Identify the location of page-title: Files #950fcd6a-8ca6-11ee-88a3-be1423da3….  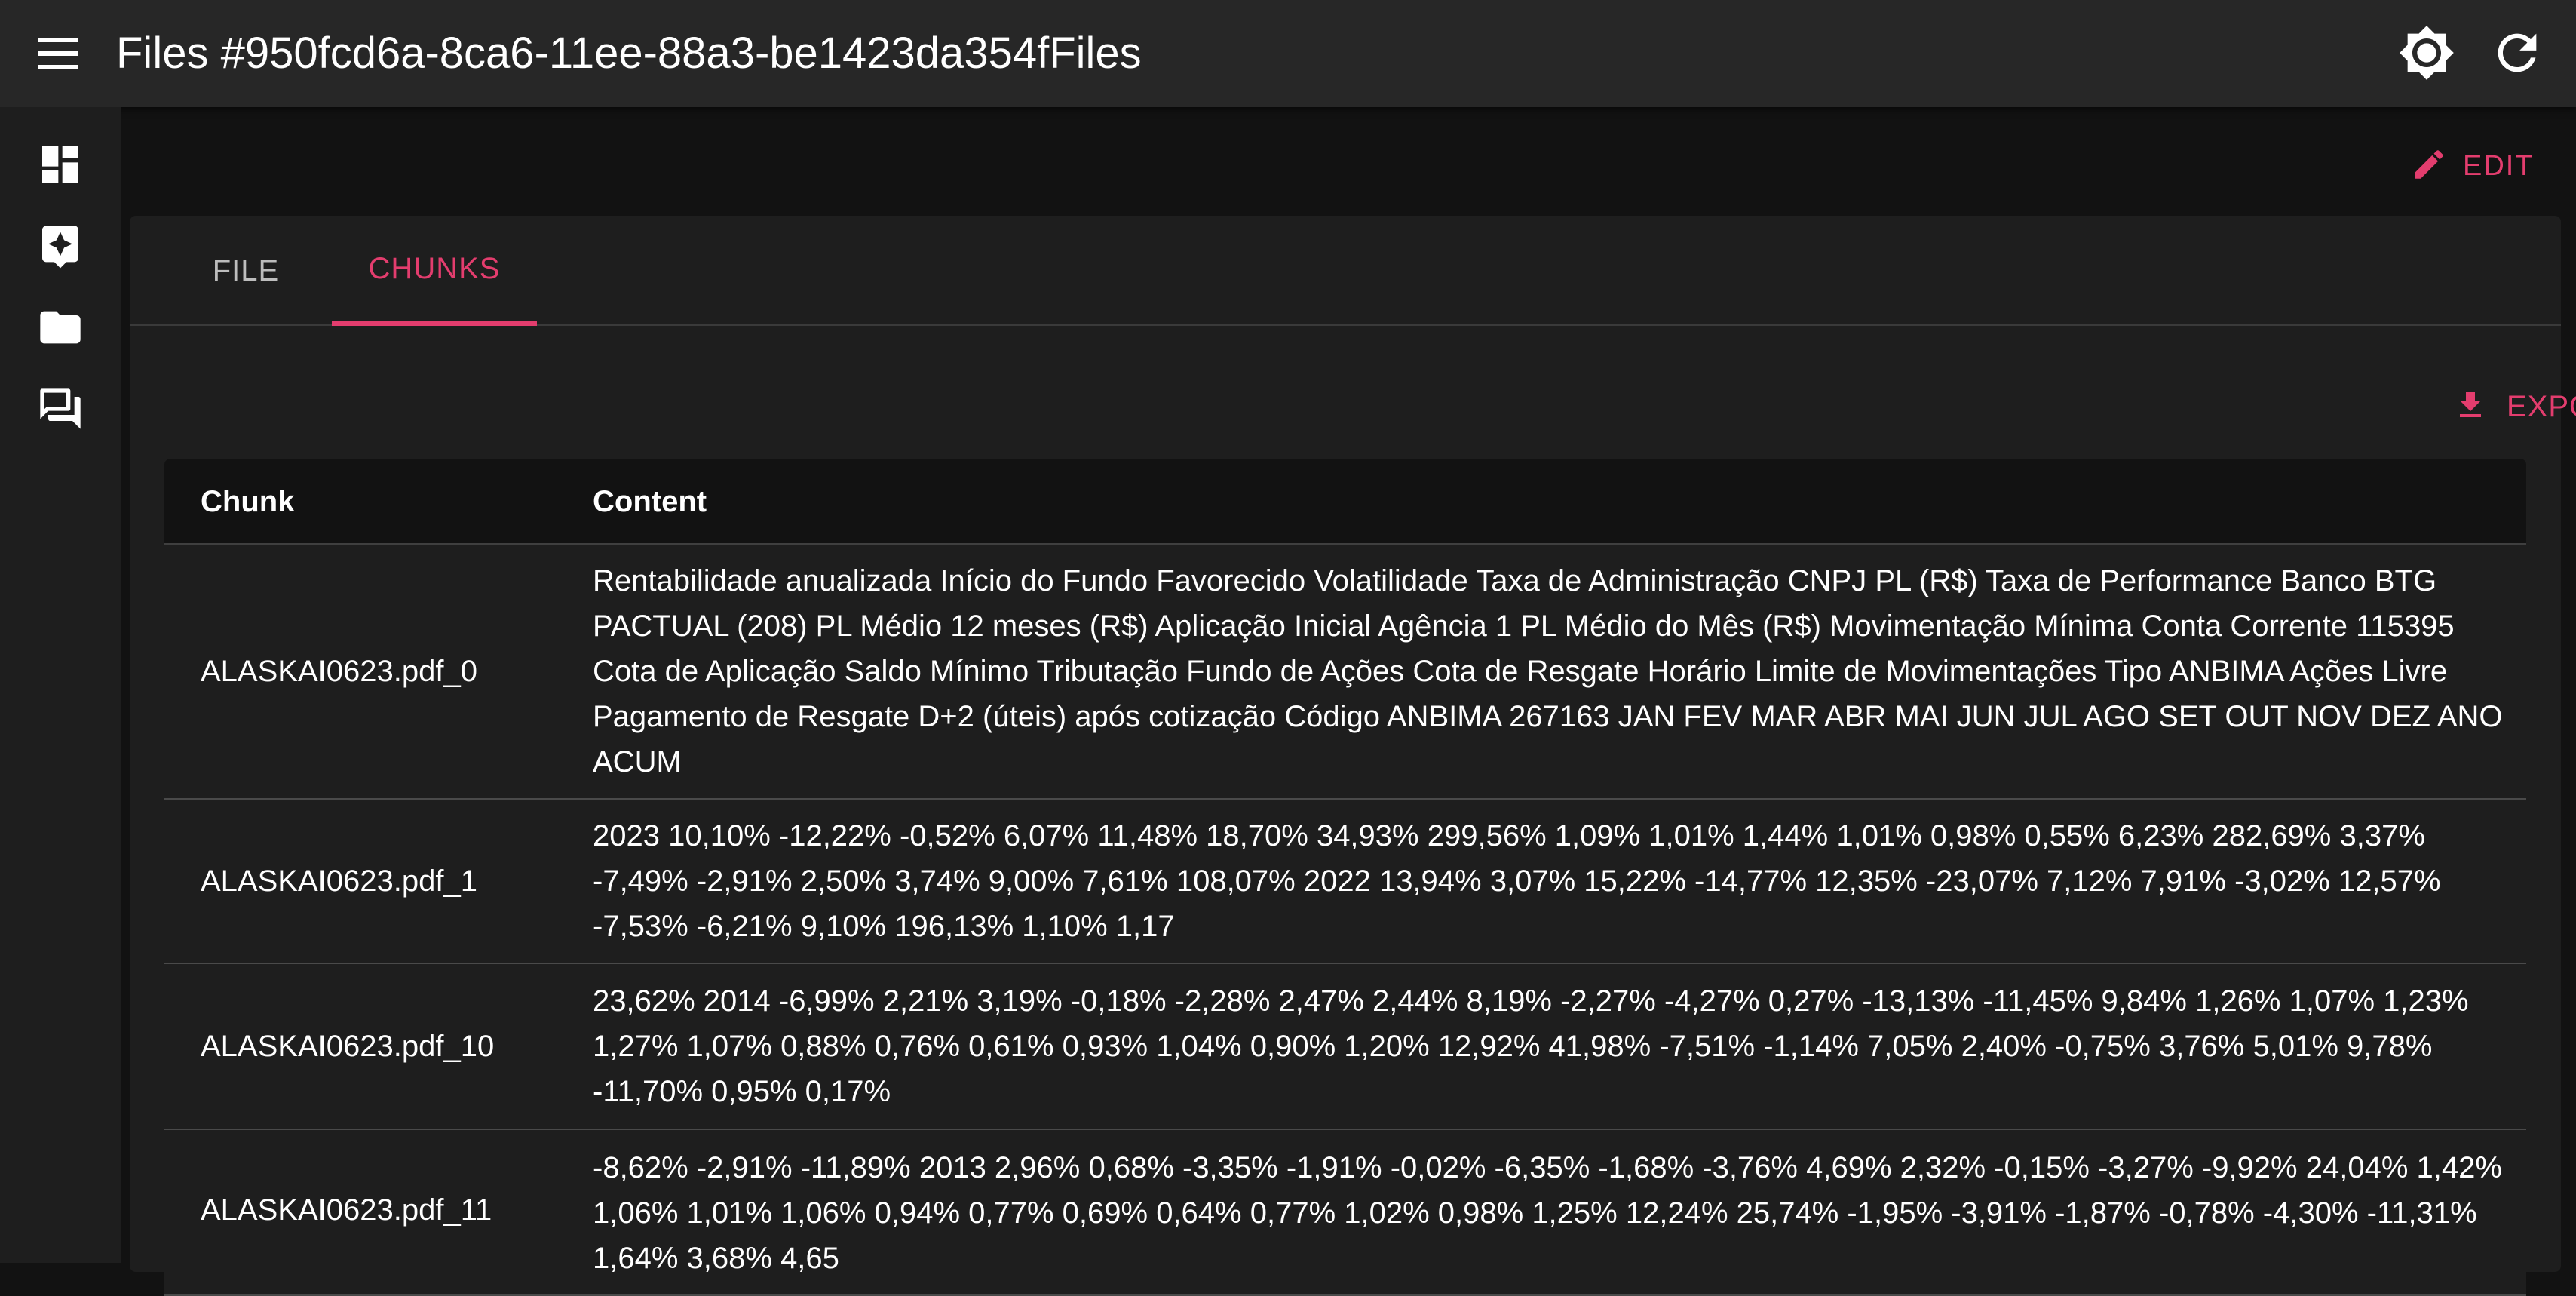
(629, 53).